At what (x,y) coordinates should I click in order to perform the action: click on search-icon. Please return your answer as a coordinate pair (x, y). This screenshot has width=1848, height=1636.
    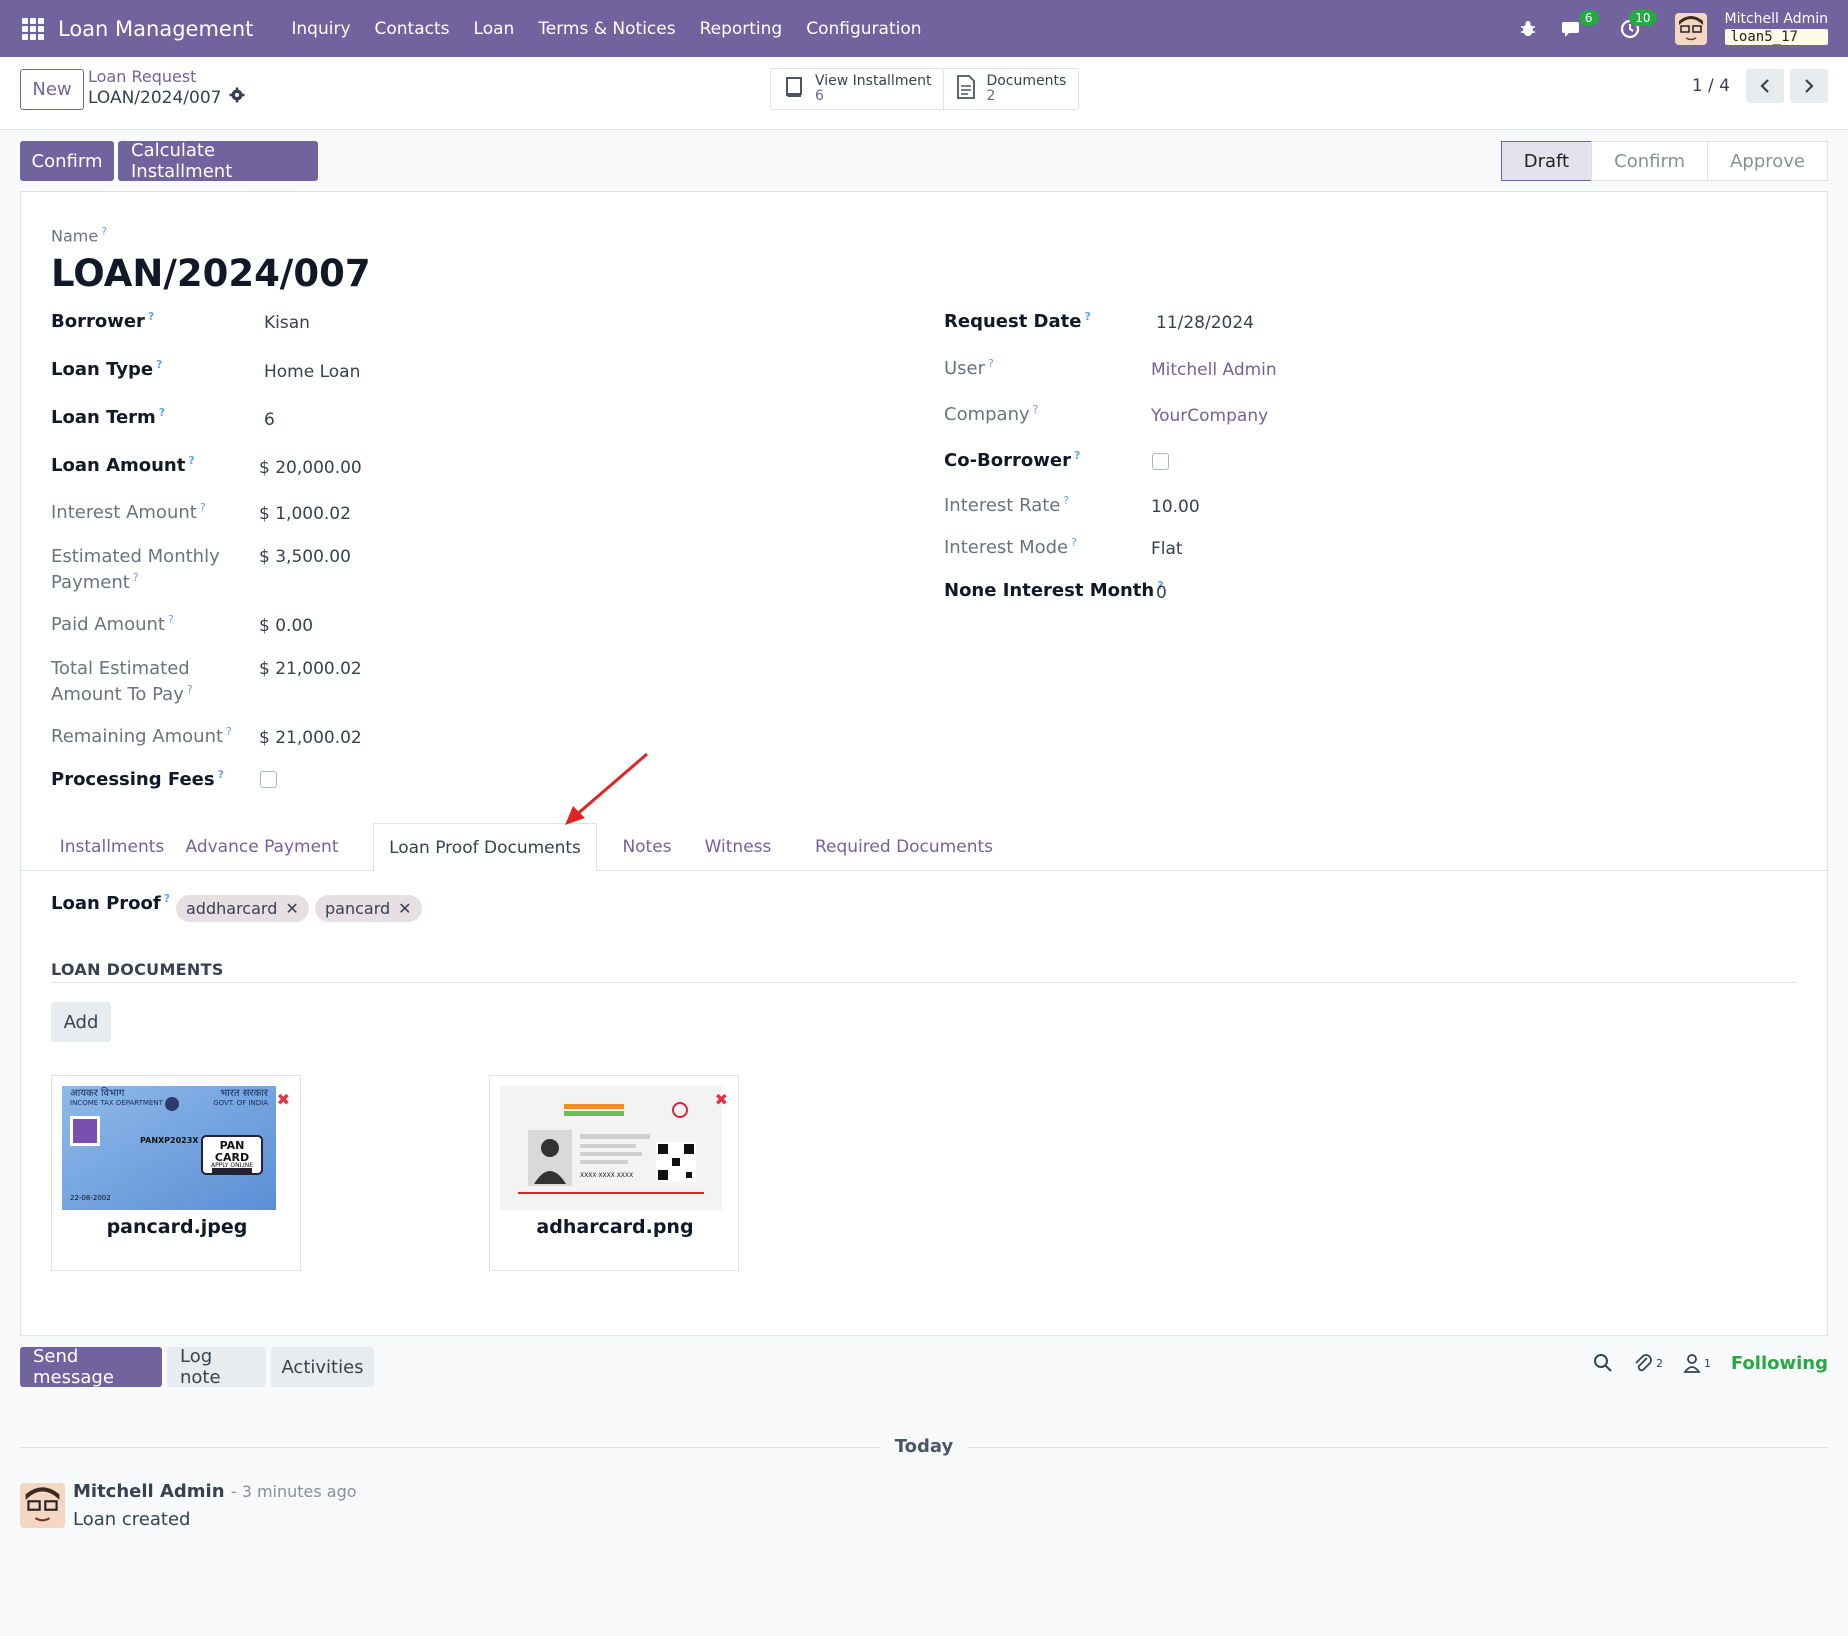
    Looking at the image, I should click on (1603, 1363).